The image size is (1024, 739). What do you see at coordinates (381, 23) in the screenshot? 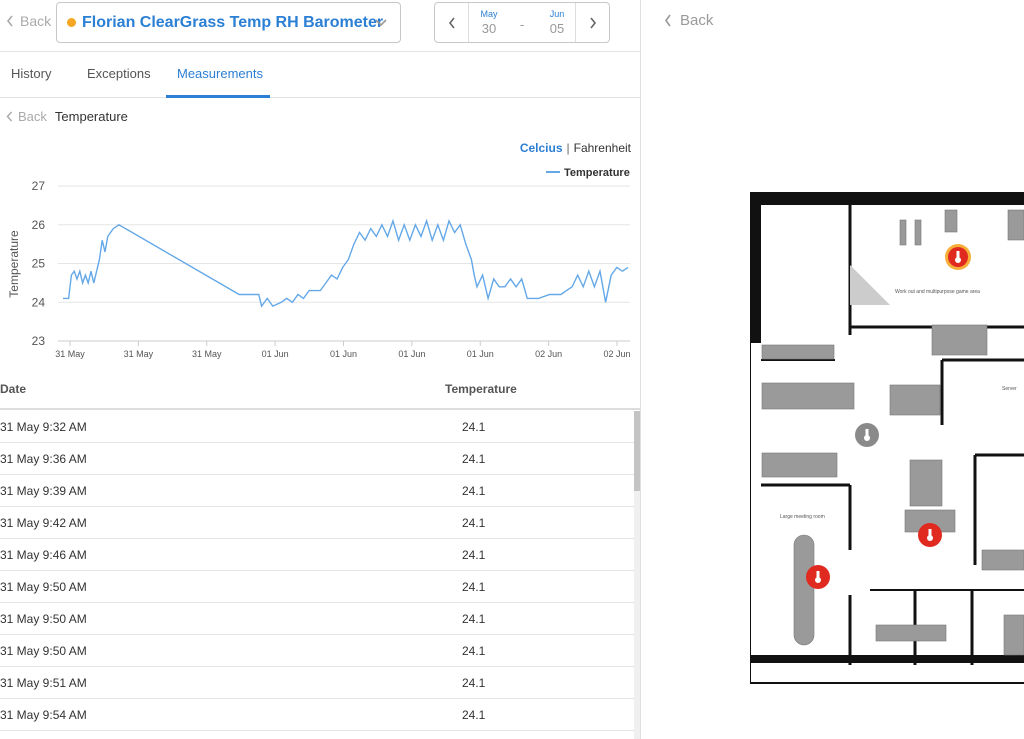
I see `chevron-down-icon` at bounding box center [381, 23].